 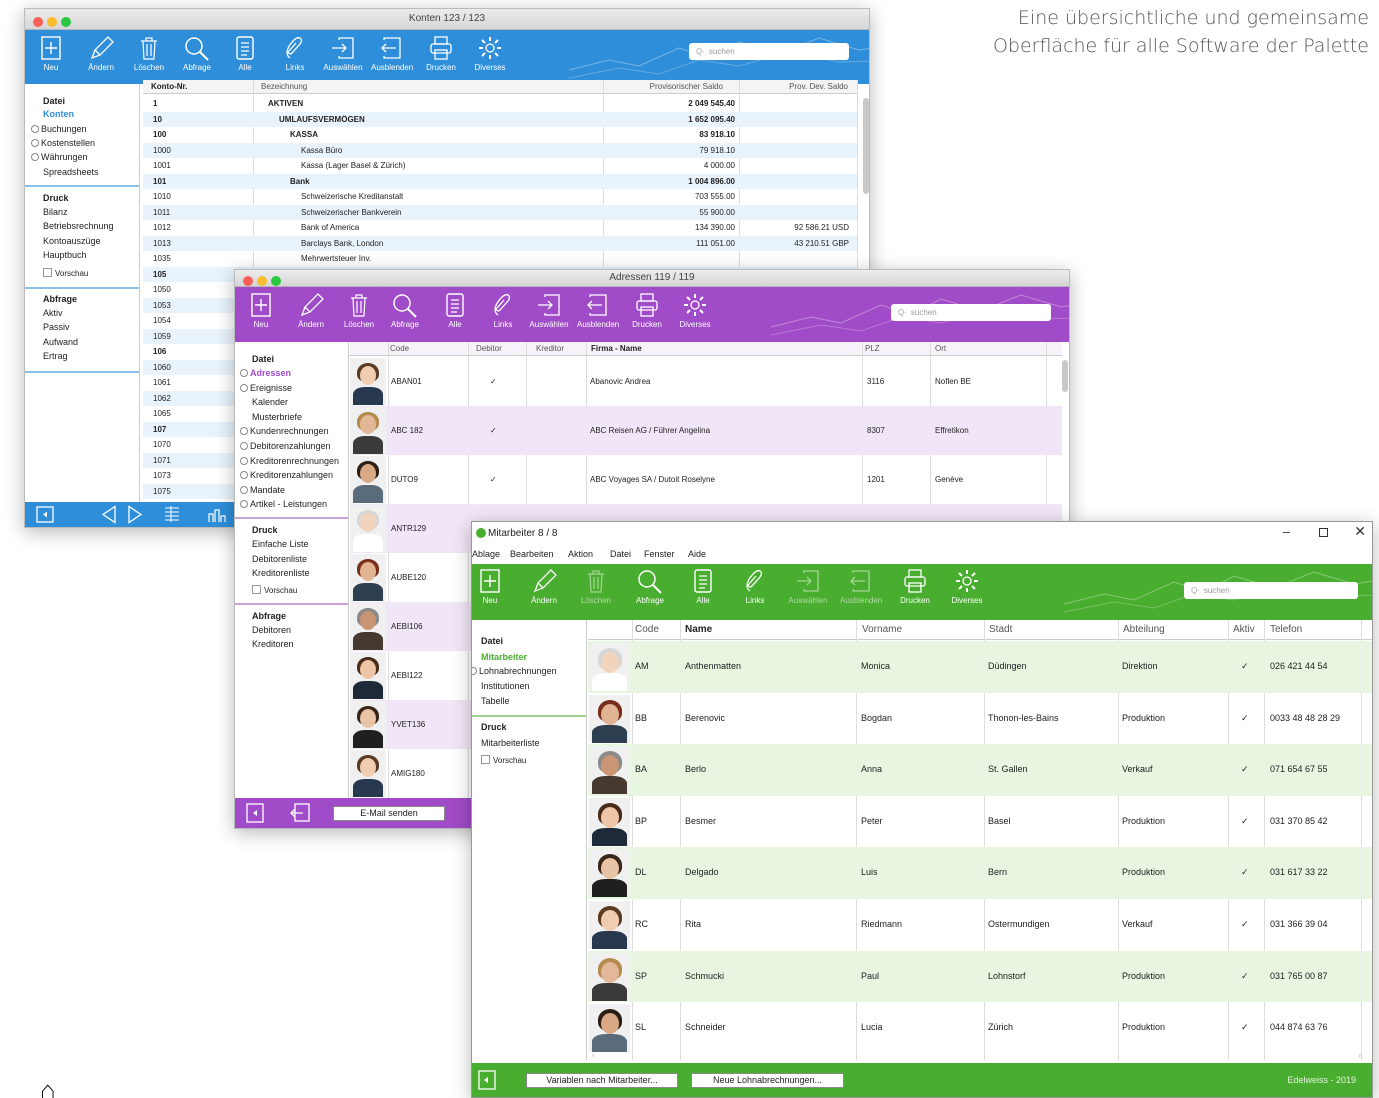 I want to click on sidebar-item-einfache-liste: Einfache Liste, so click(x=280, y=544).